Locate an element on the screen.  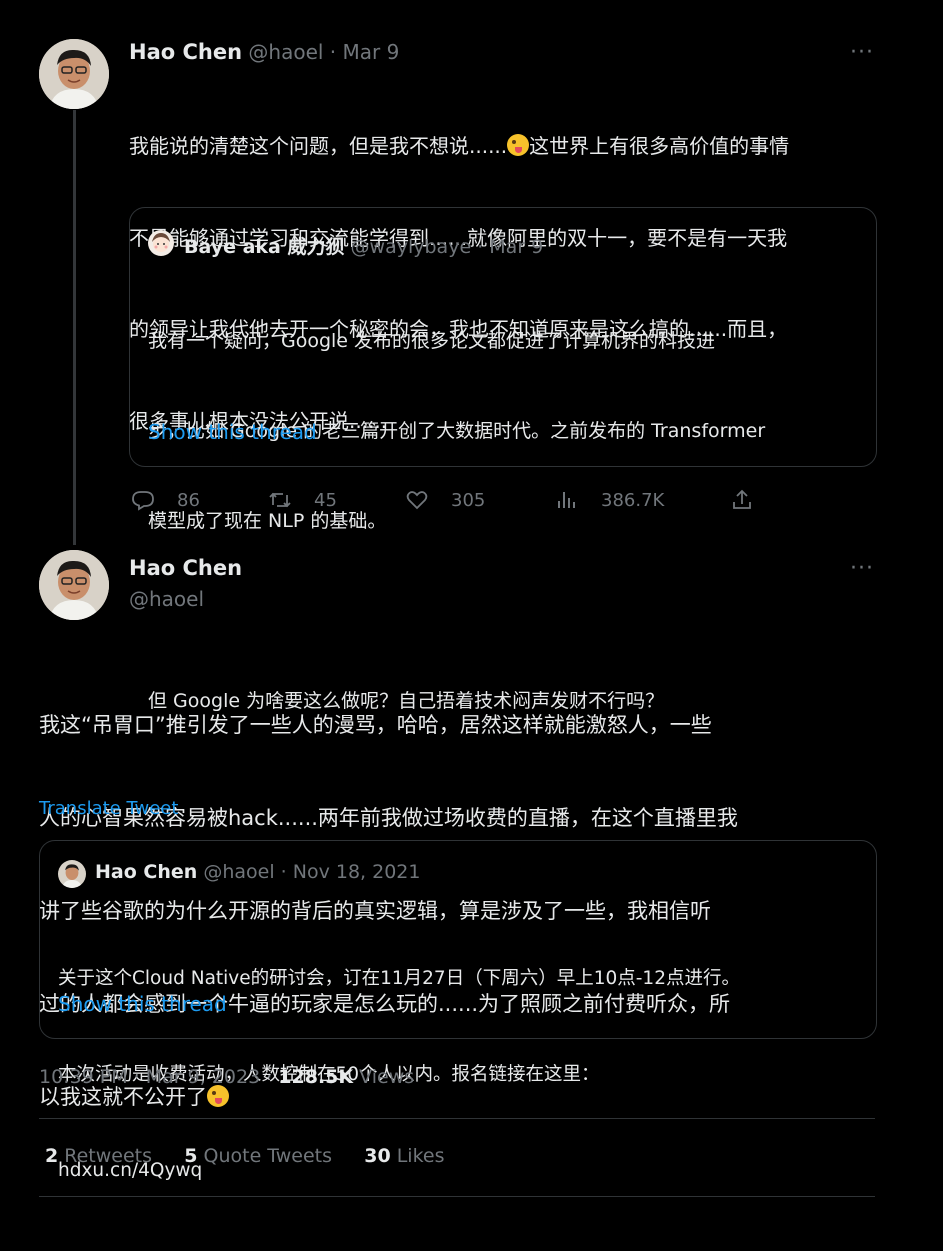
tweet1-header: Hao Chen @haoel · Mar 9 is located at coordinates (264, 52).